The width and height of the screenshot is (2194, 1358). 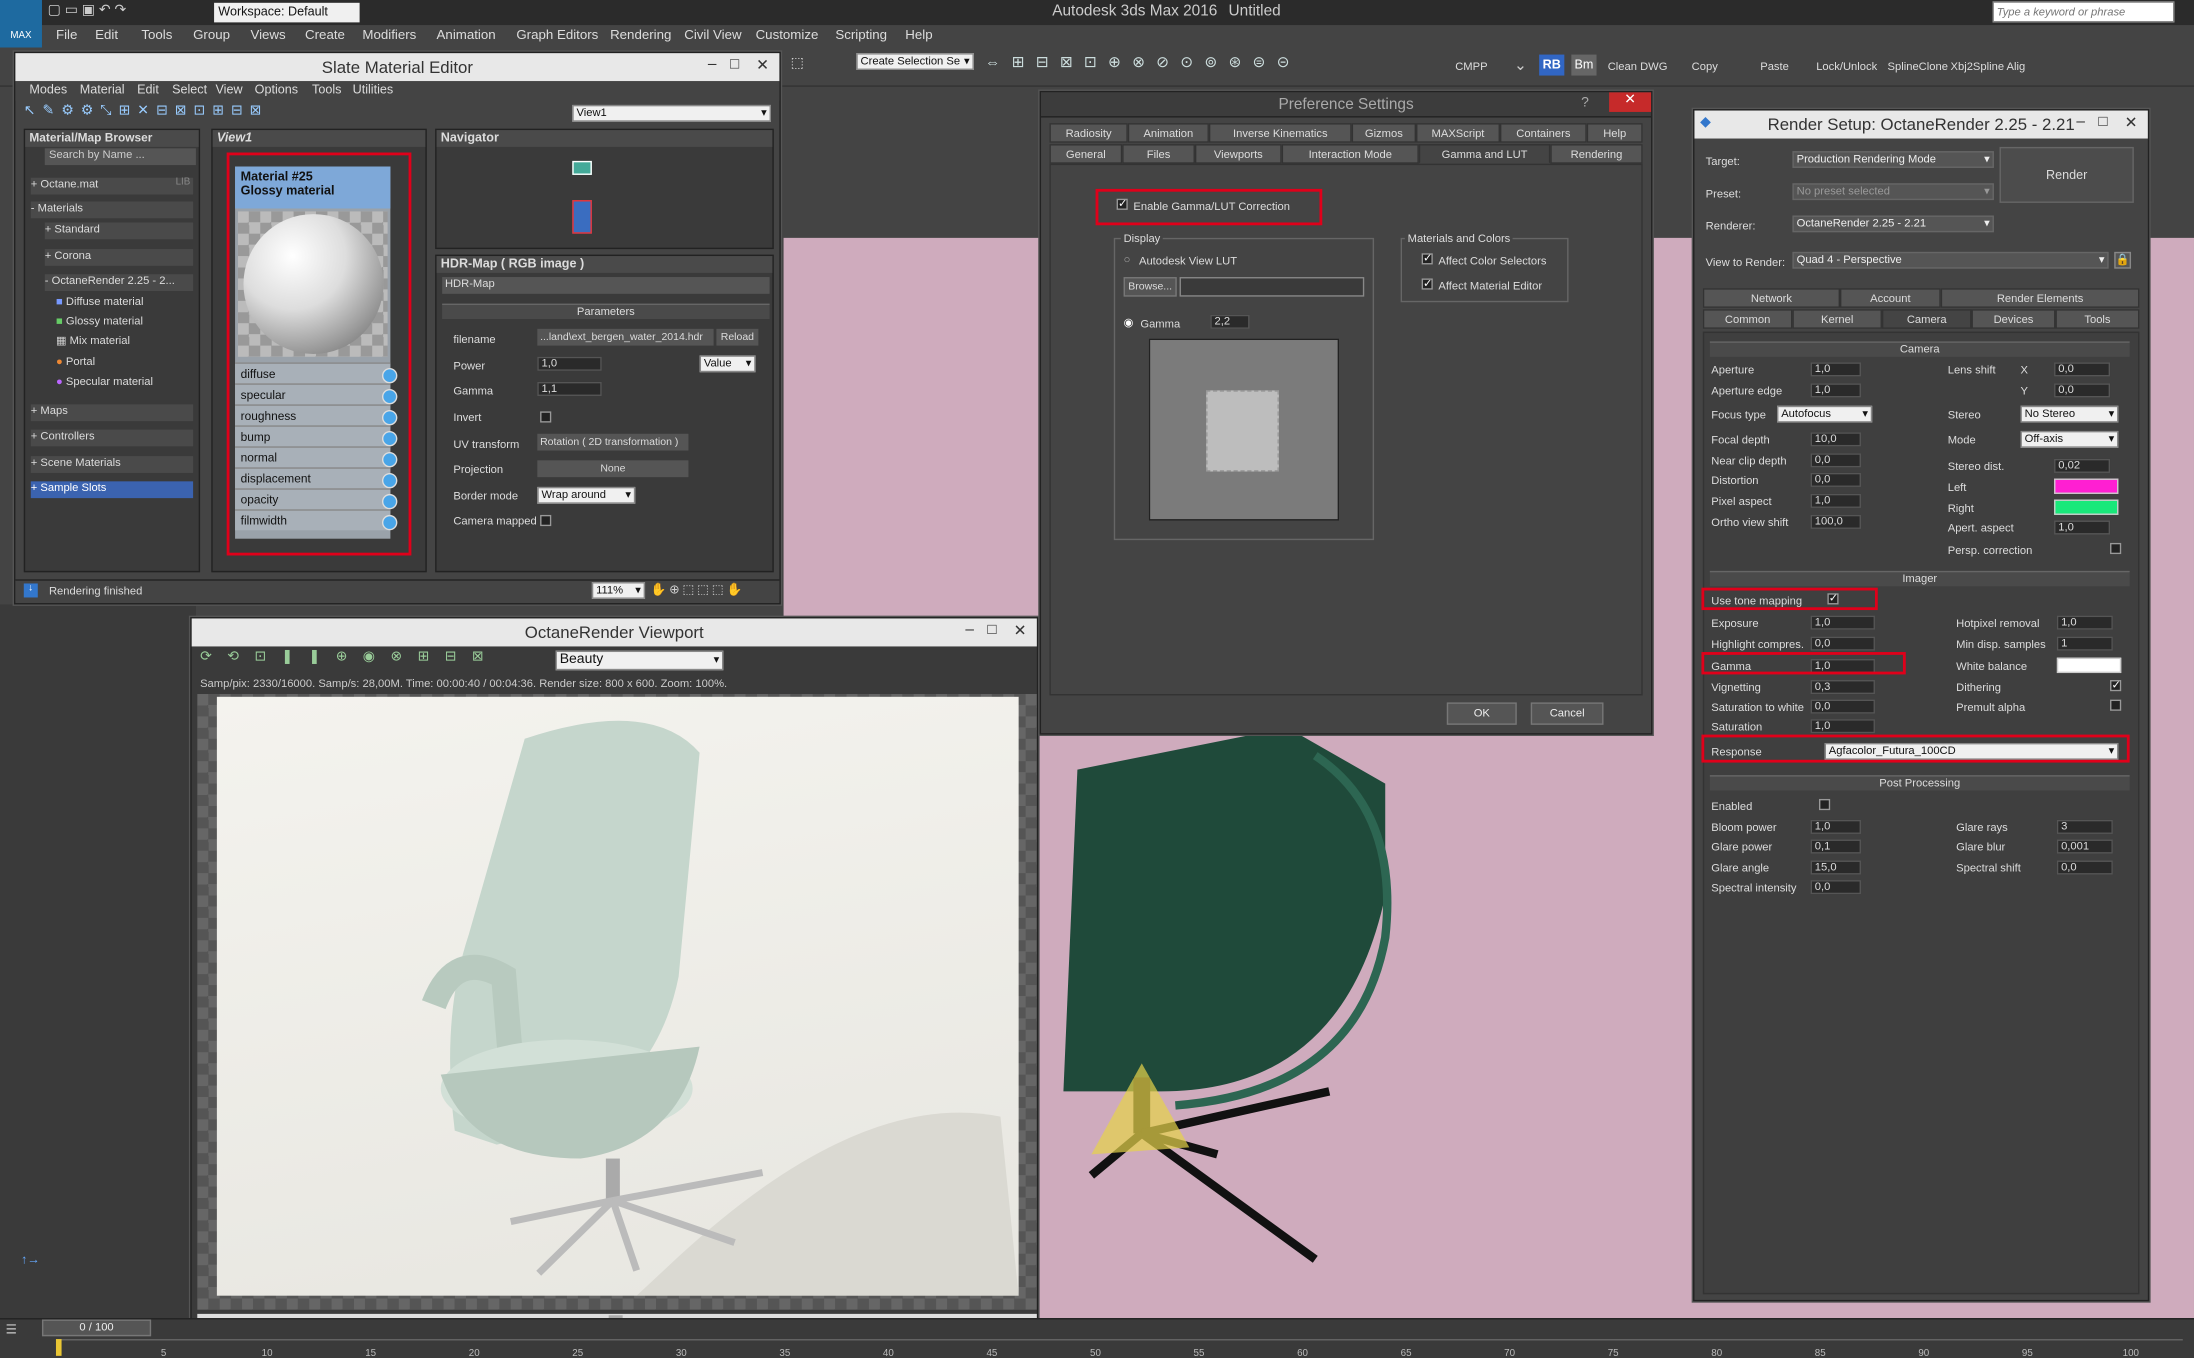 I want to click on keyword-search-input, so click(x=2083, y=12).